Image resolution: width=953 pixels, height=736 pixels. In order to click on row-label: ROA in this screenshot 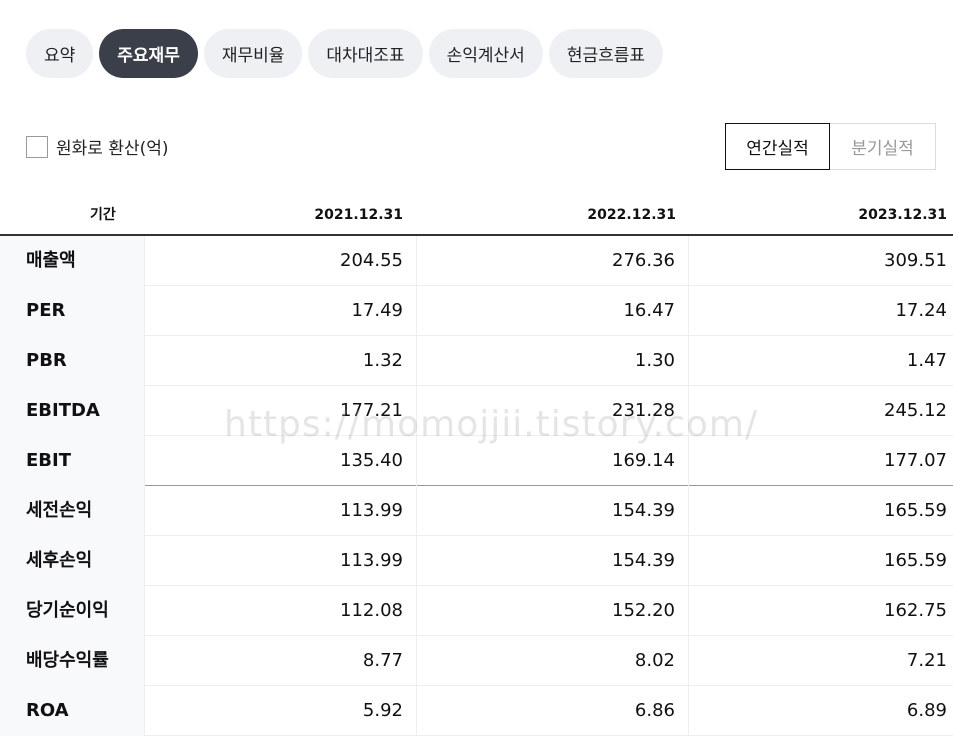, I will do `click(72, 711)`.